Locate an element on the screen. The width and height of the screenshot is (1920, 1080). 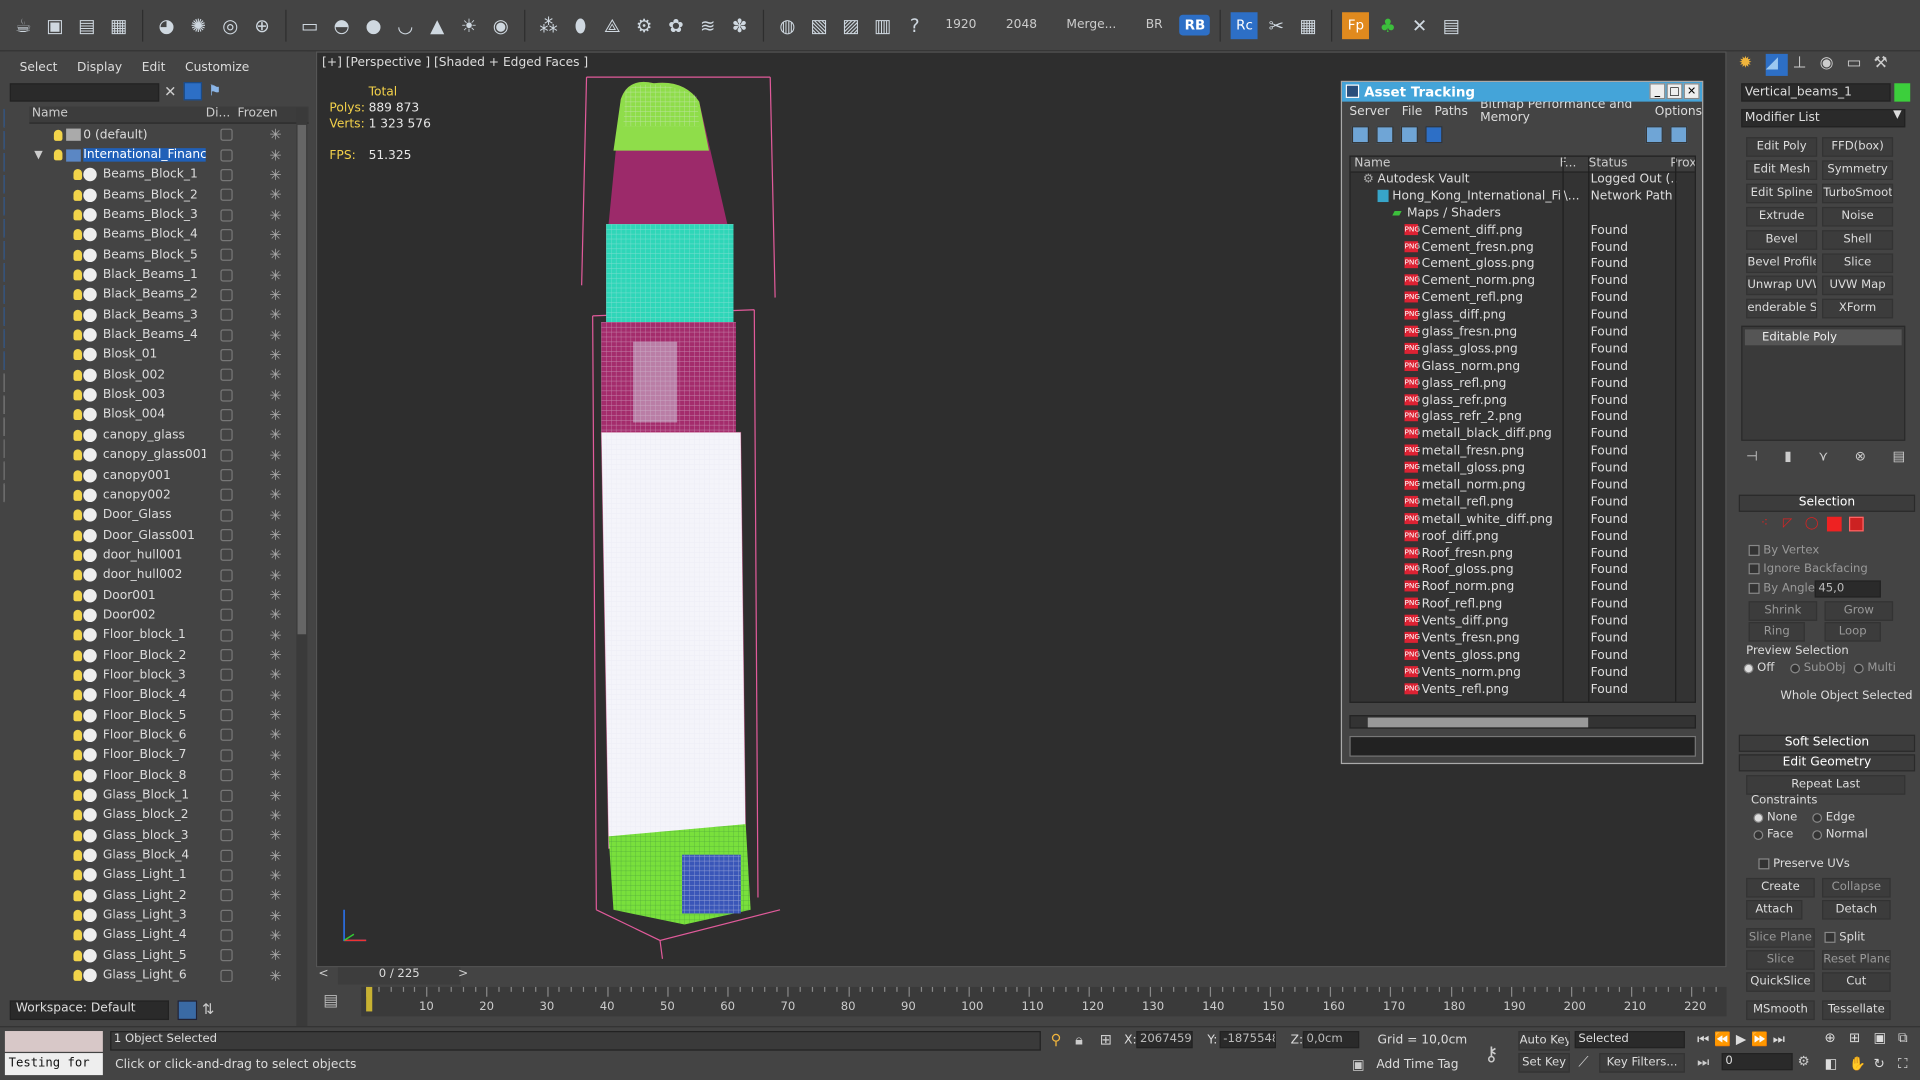
quickslice-button: QuickSlice is located at coordinates (1780, 982).